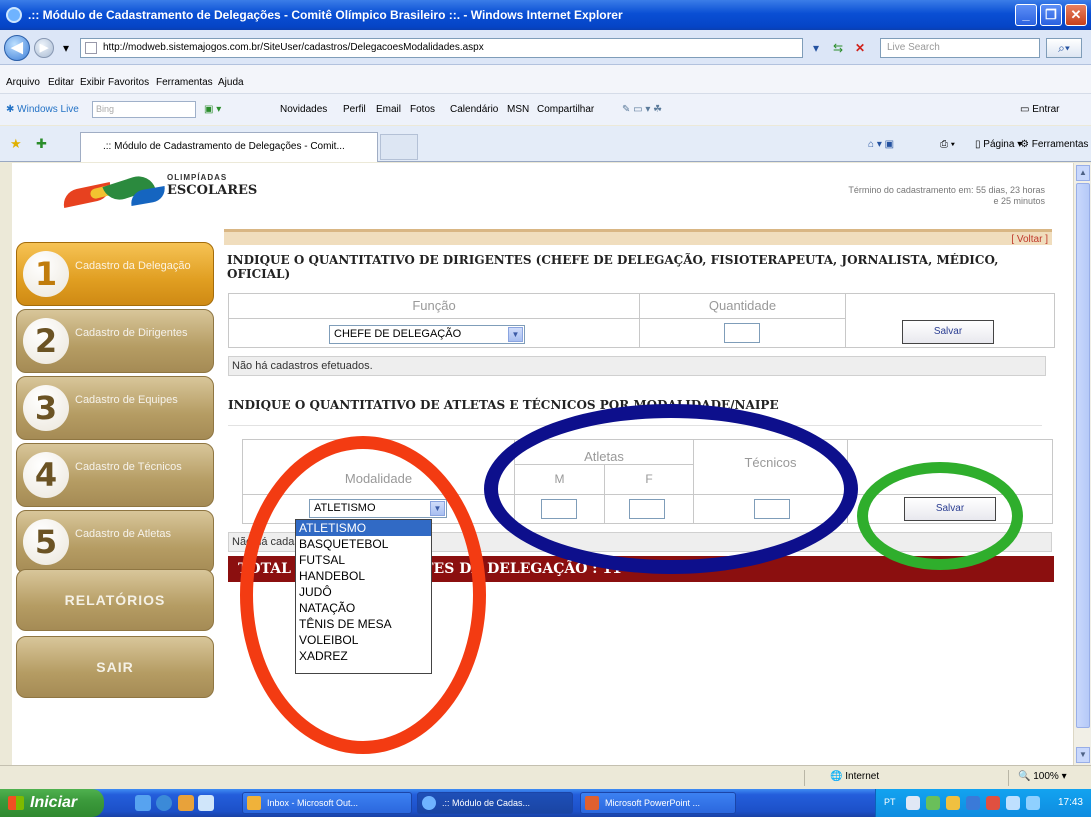 This screenshot has height=817, width=1091. What do you see at coordinates (960, 48) in the screenshot?
I see `live-search-input: Live Search` at bounding box center [960, 48].